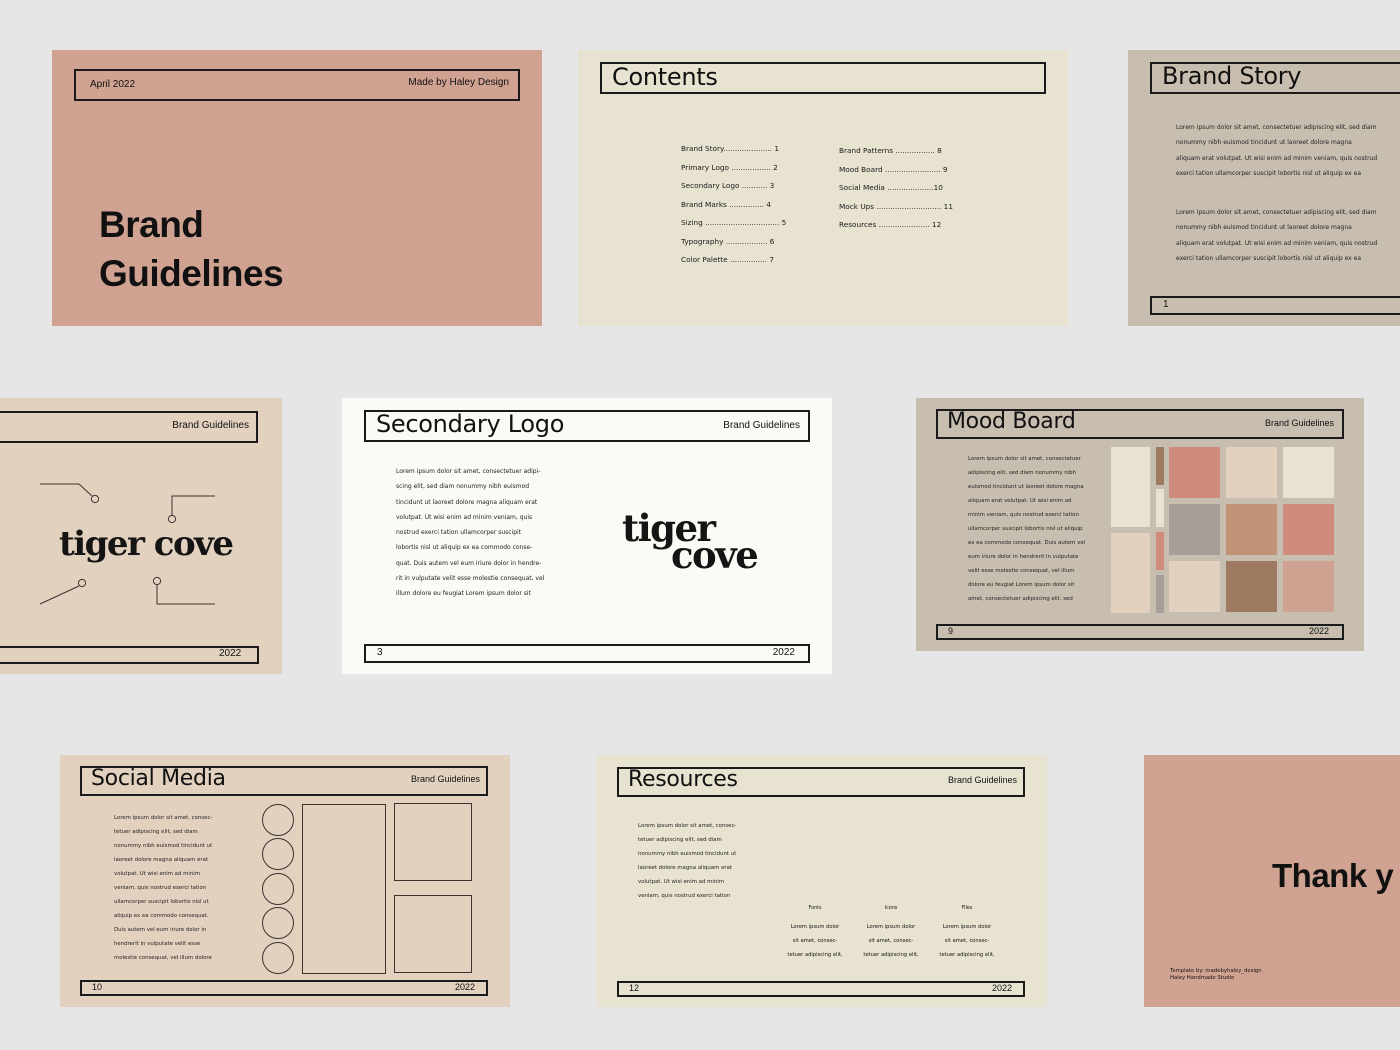  Describe the element at coordinates (665, 77) in the screenshot. I see `contents-title: Contents` at that location.